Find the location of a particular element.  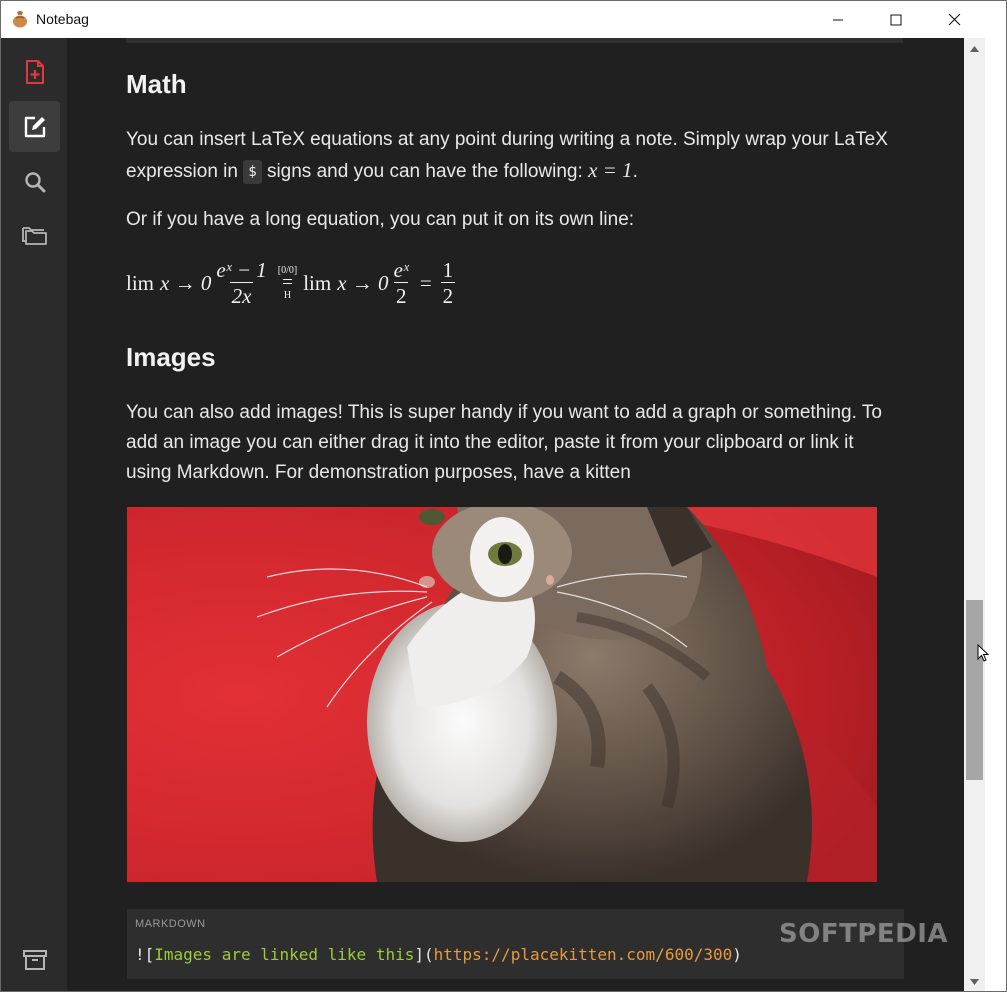

code-suffix: ) is located at coordinates (737, 954).